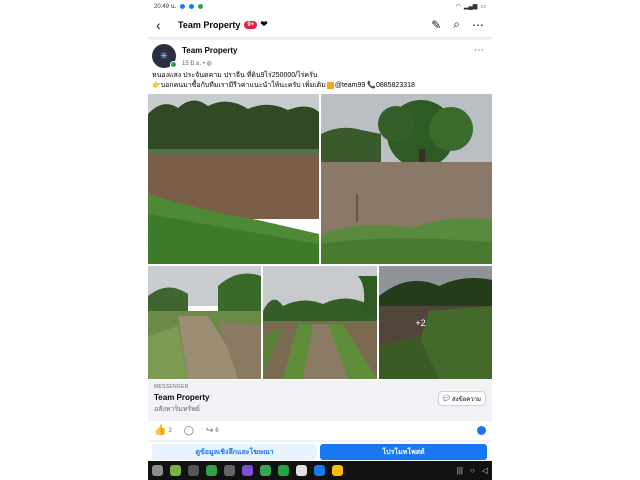  What do you see at coordinates (229, 470) in the screenshot?
I see `settings-app-icon` at bounding box center [229, 470].